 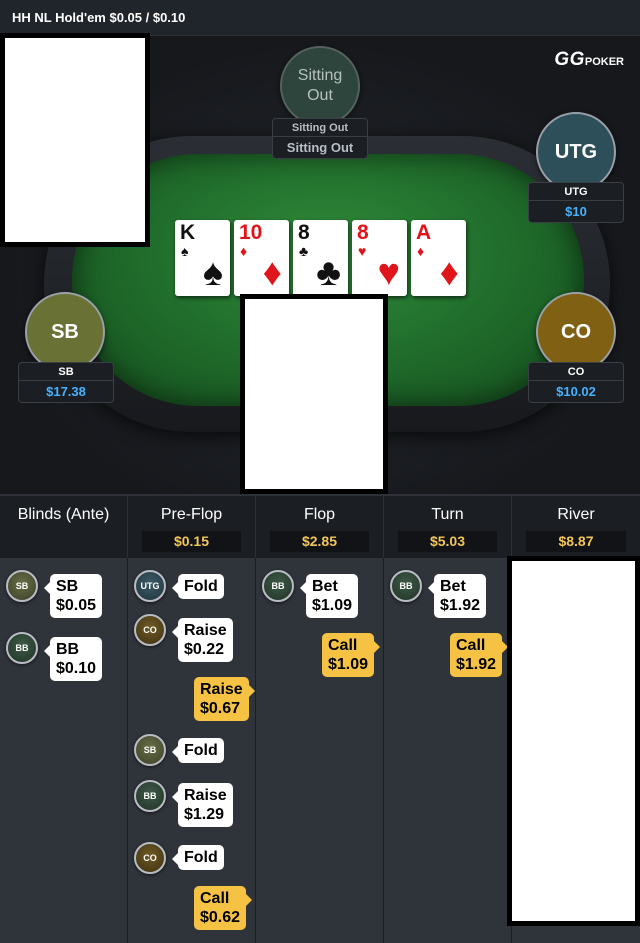 I want to click on redacted-hero-seat, so click(x=314, y=394).